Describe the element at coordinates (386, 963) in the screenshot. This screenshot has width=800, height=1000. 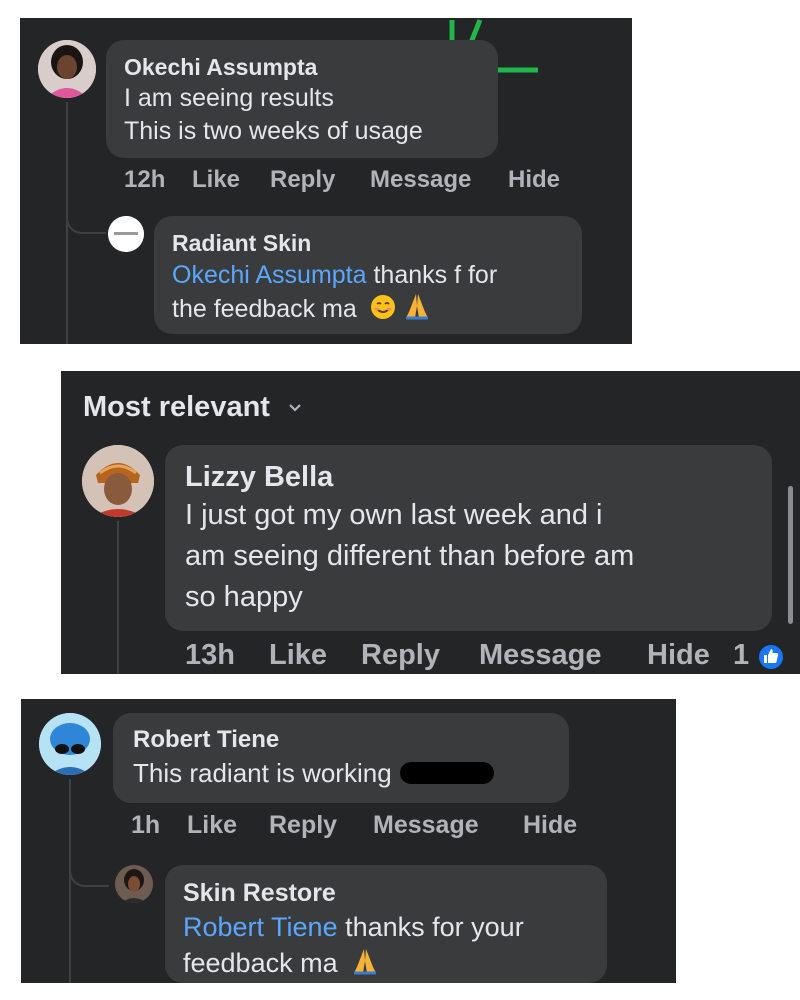
I see `reply-text-line: feedback ma` at that location.